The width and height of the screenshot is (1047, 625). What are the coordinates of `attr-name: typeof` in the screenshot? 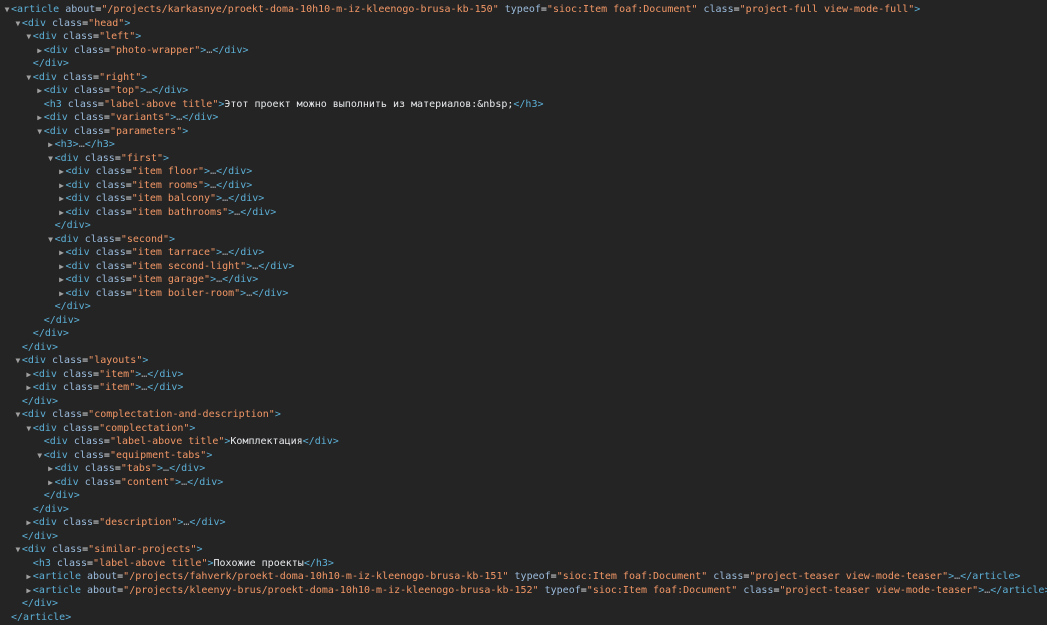 It's located at (562, 590).